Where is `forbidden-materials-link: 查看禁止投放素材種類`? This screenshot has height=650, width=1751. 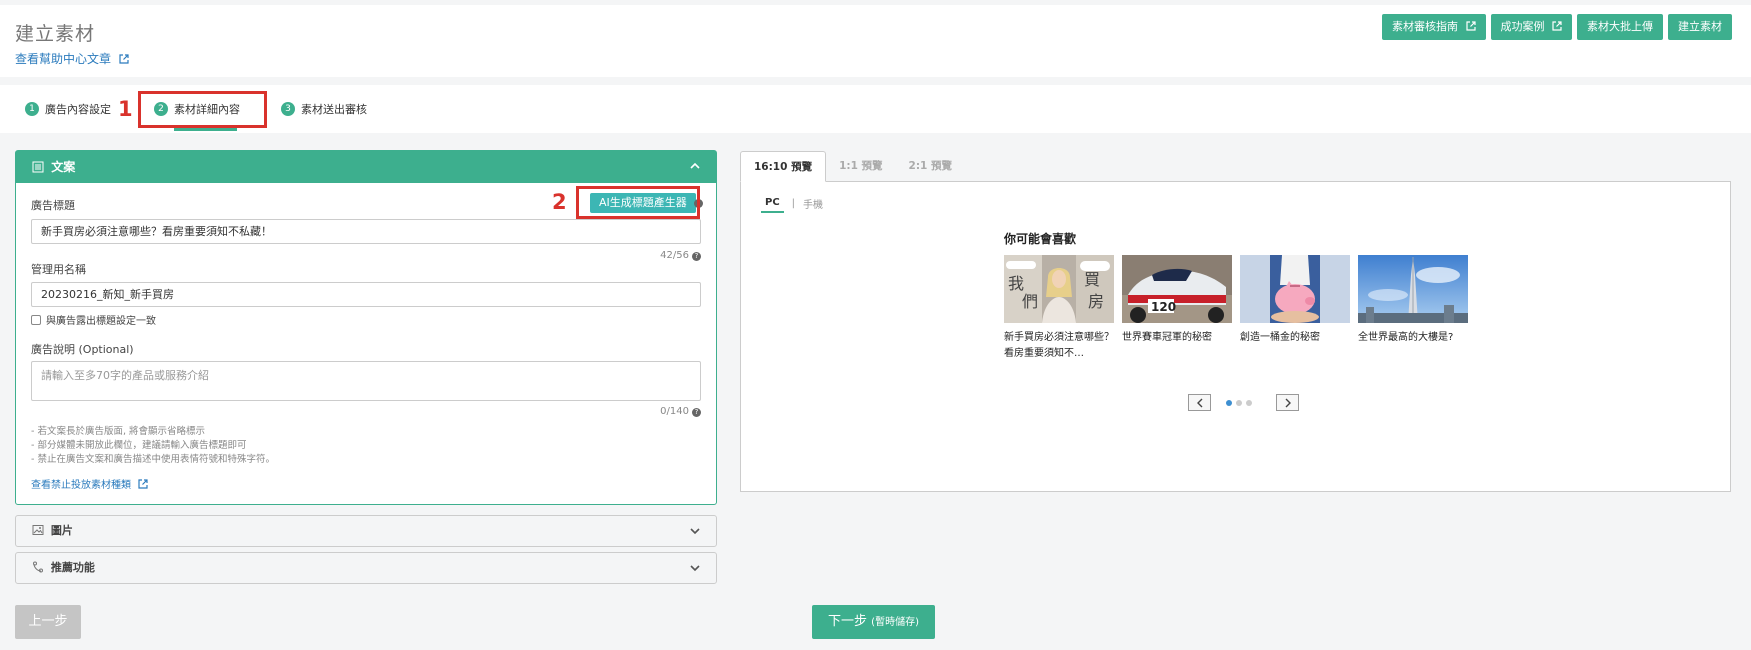 forbidden-materials-link: 查看禁止投放素材種類 is located at coordinates (89, 483).